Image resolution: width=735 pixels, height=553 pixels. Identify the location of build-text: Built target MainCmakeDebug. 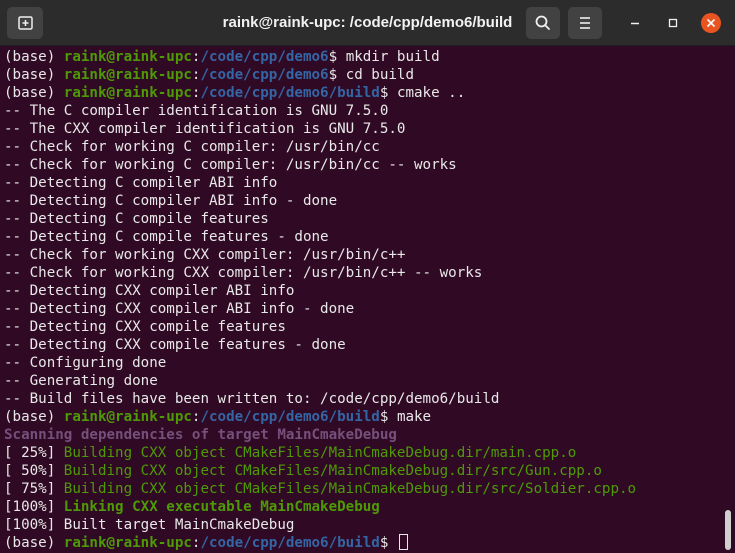
(179, 525).